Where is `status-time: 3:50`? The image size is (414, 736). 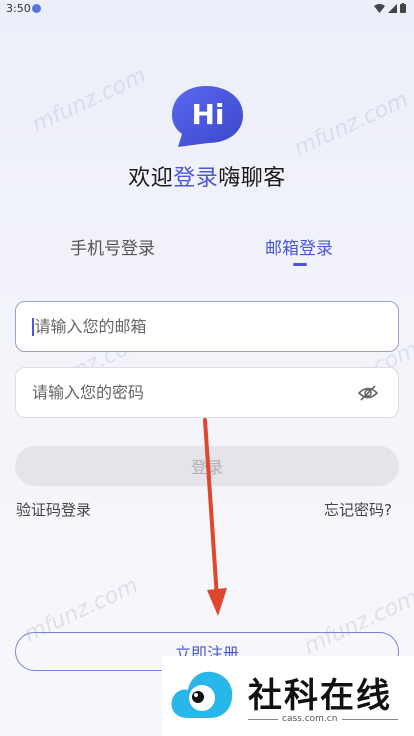 status-time: 3:50 is located at coordinates (18, 8).